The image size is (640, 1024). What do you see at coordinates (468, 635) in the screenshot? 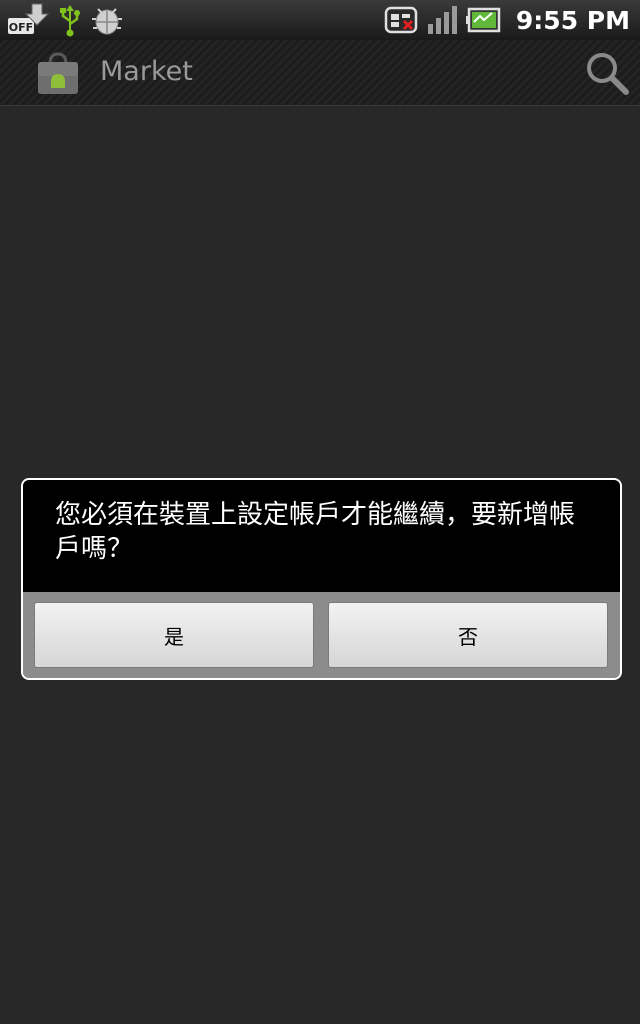
I see `no-button: 否` at bounding box center [468, 635].